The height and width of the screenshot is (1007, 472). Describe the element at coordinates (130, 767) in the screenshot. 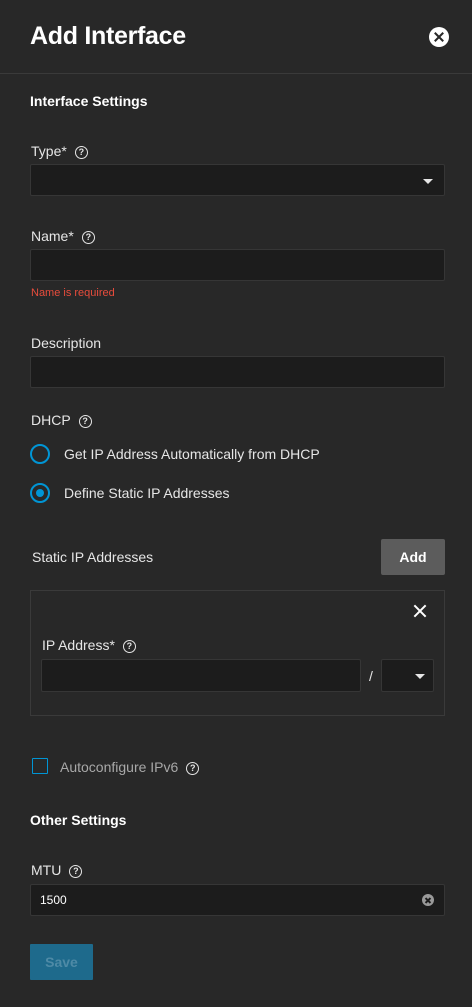

I see `autoconfigure-ipv6-label: Autoconfigure IPv6?` at that location.